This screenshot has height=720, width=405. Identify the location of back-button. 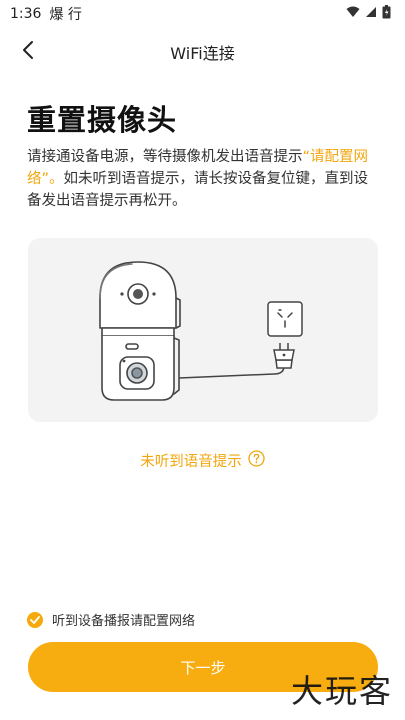
(28, 52).